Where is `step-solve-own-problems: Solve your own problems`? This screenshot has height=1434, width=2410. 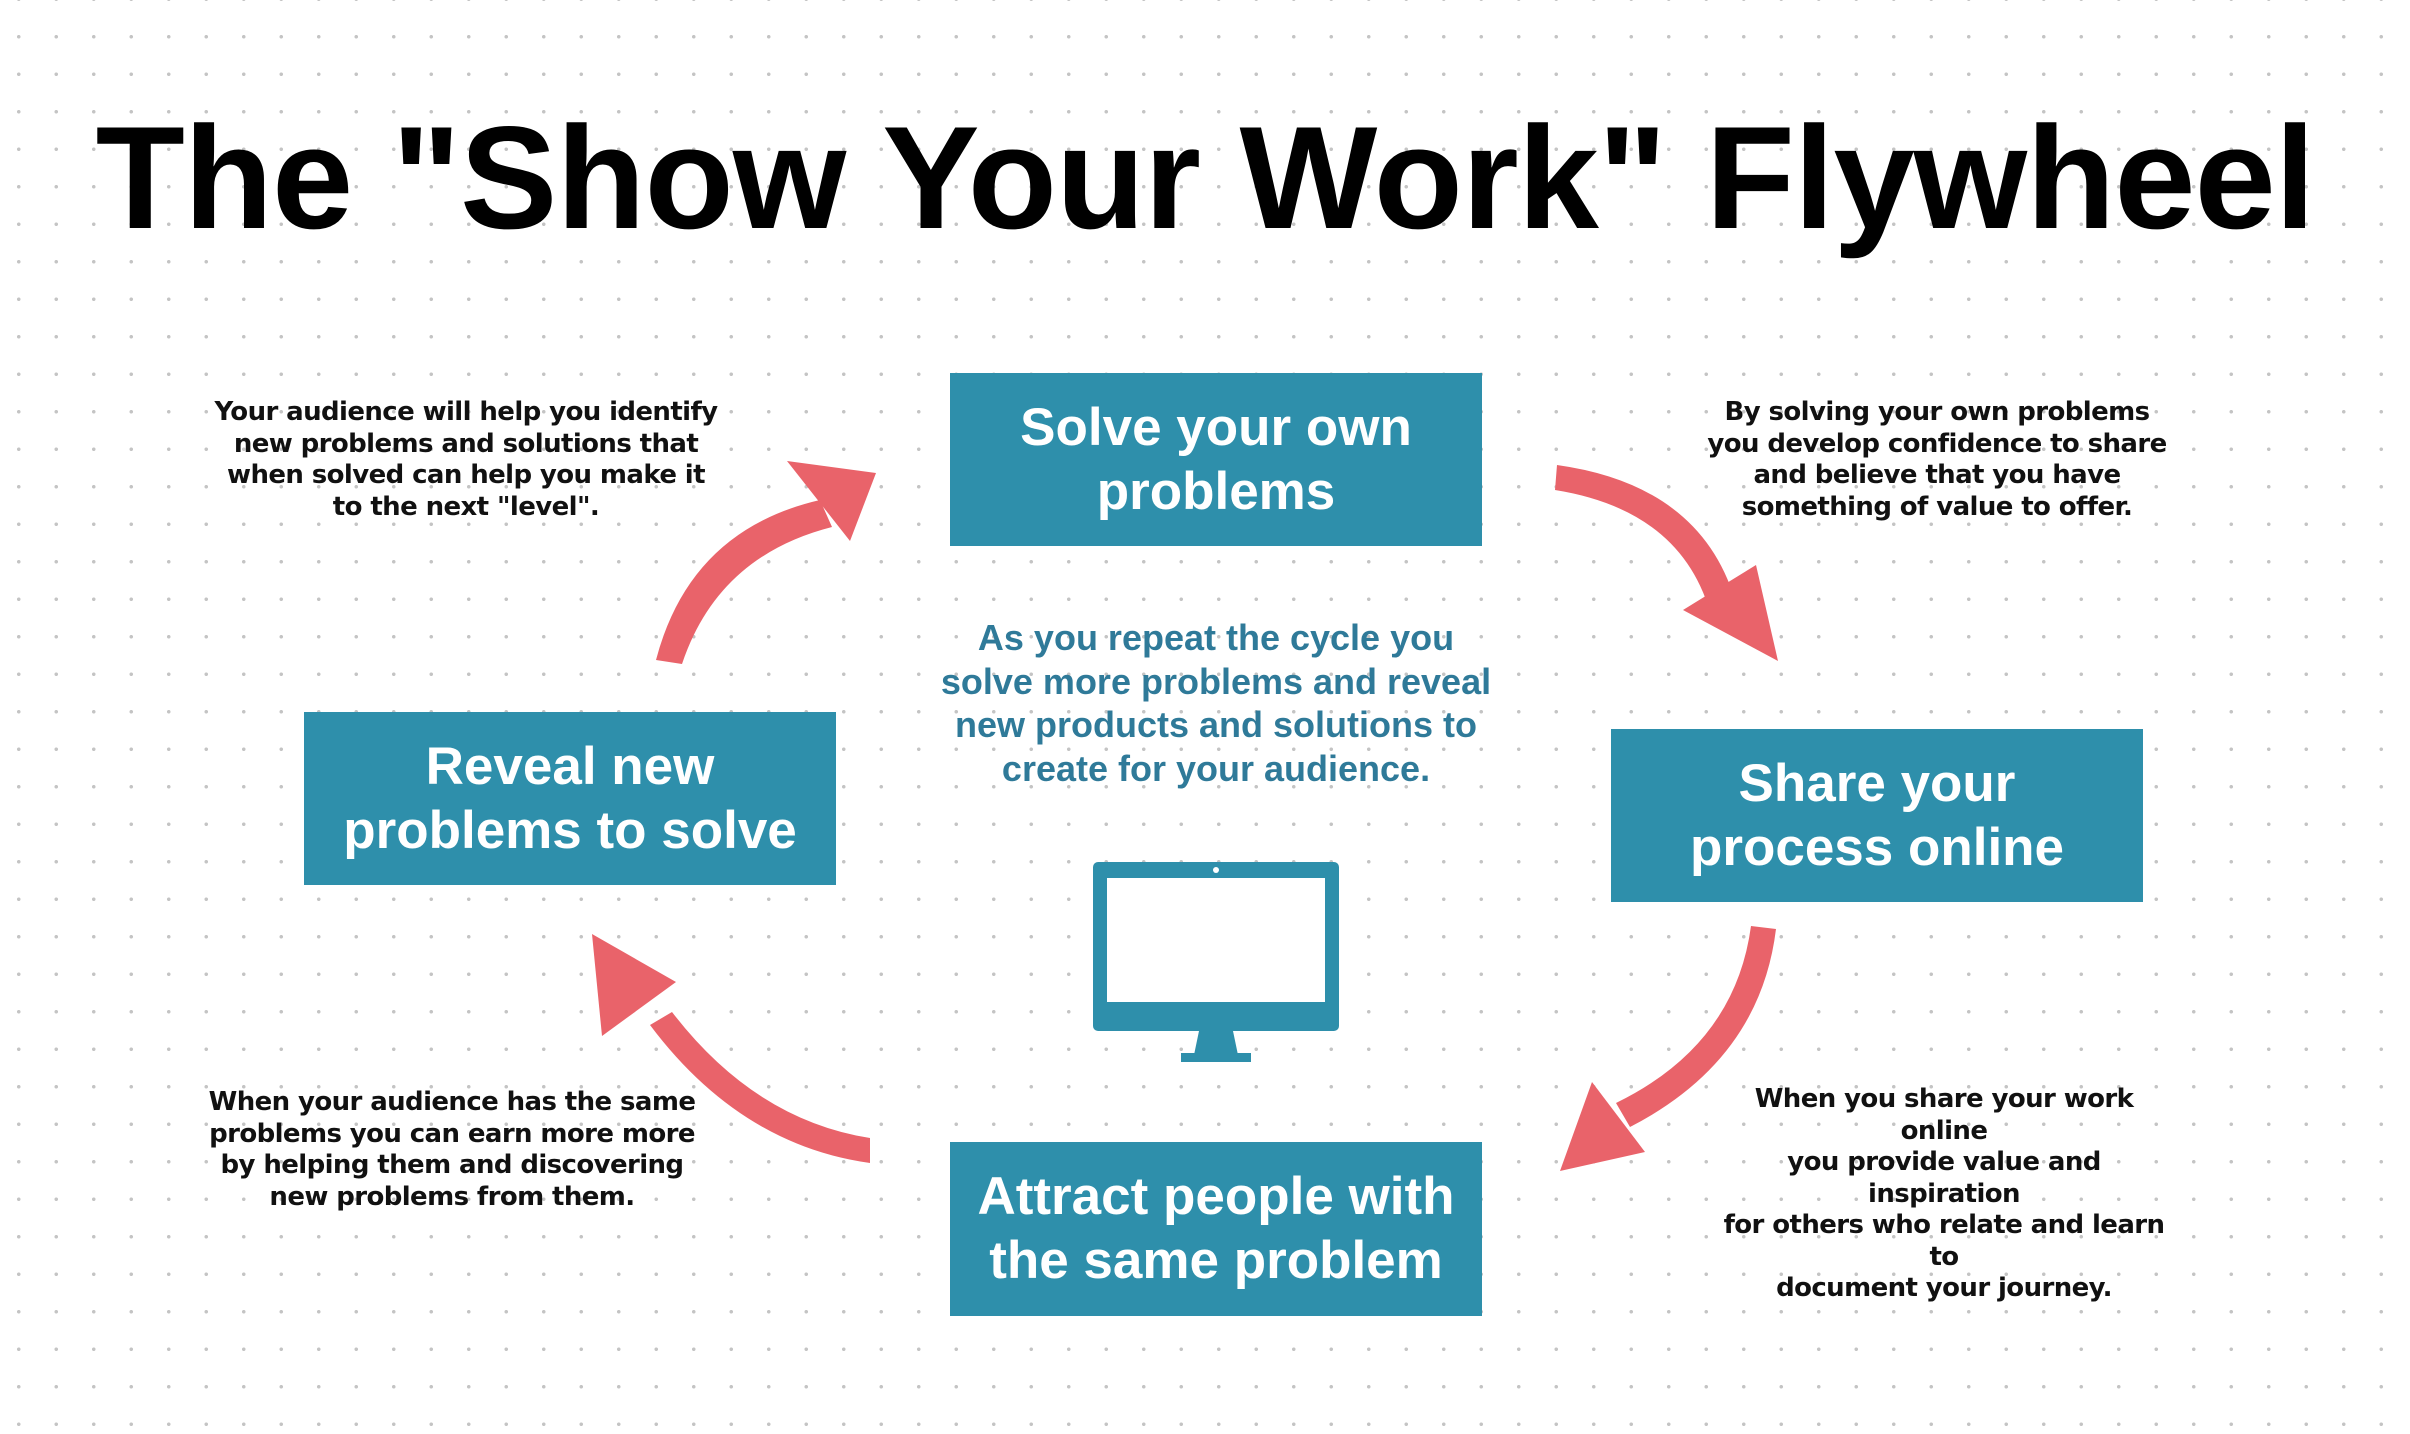
step-solve-own-problems: Solve your own problems is located at coordinates (1216, 459).